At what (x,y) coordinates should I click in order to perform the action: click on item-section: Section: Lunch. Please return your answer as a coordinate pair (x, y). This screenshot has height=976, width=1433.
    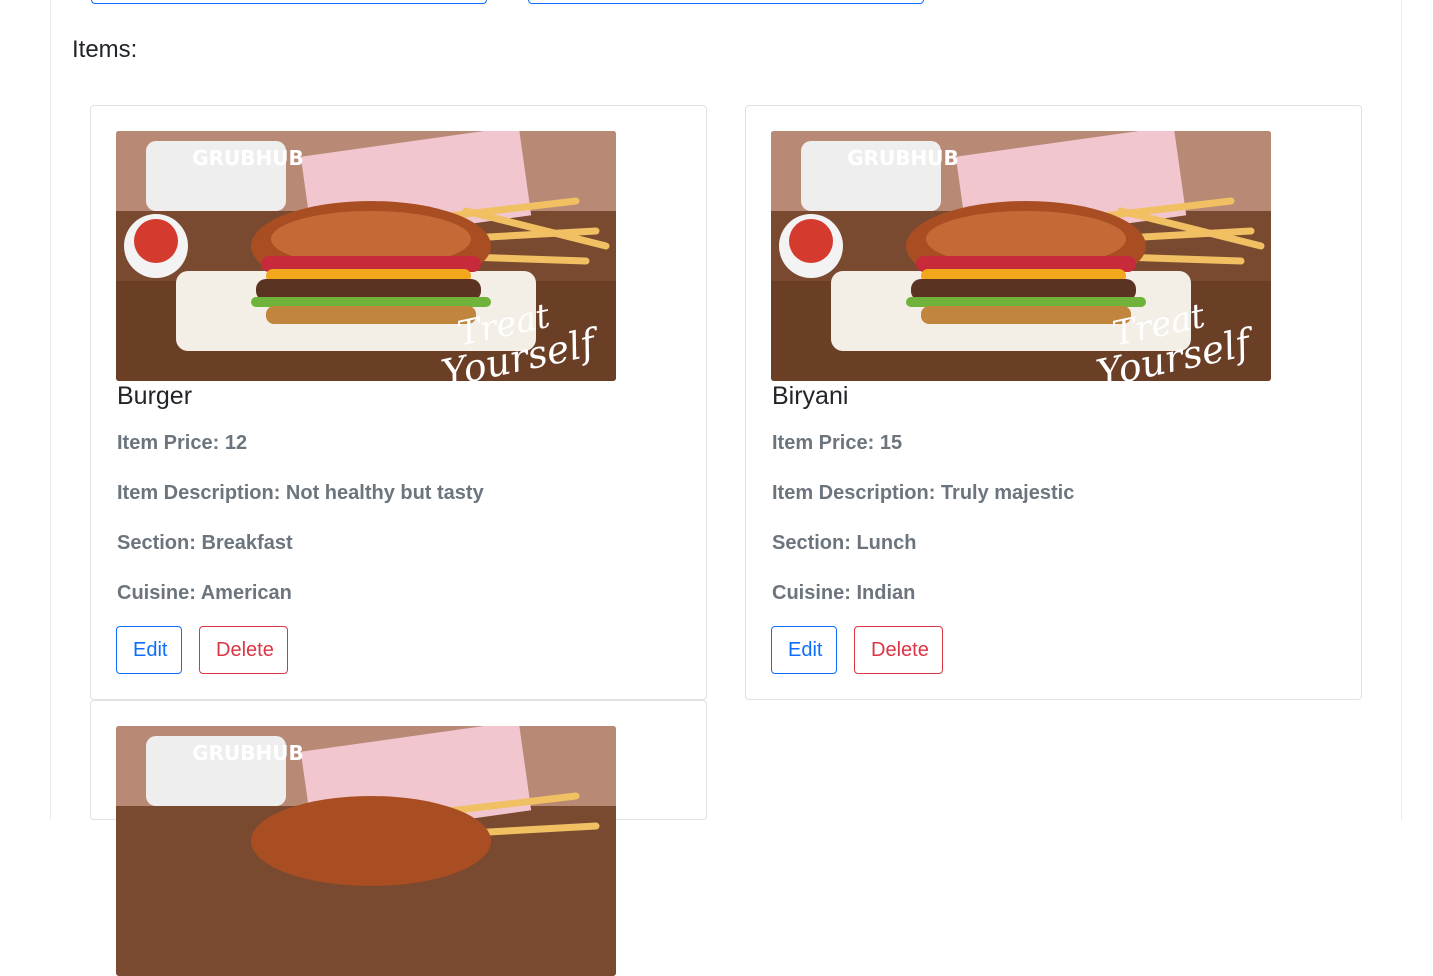
    Looking at the image, I should click on (844, 543).